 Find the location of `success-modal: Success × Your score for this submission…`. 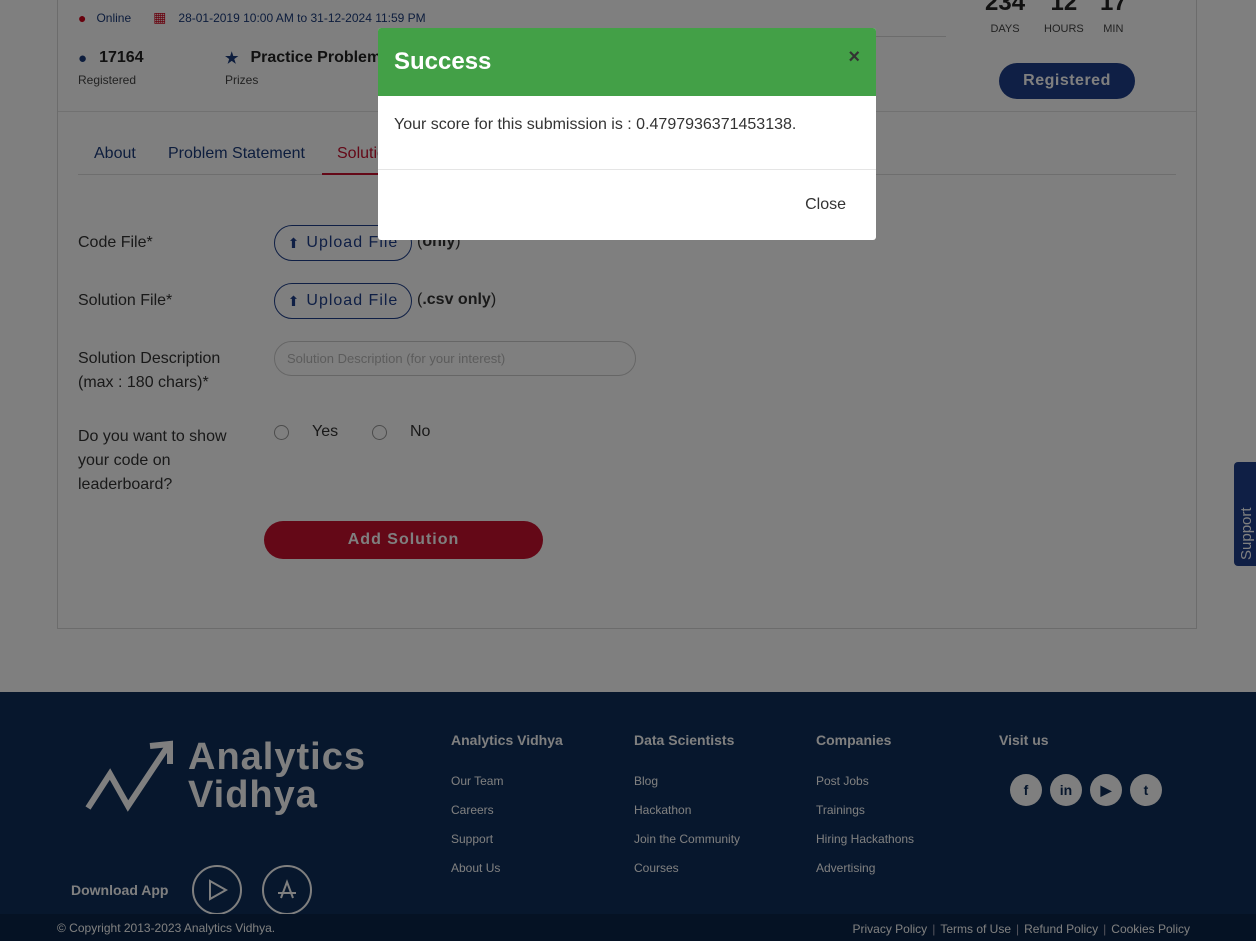

success-modal: Success × Your score for this submission… is located at coordinates (627, 134).